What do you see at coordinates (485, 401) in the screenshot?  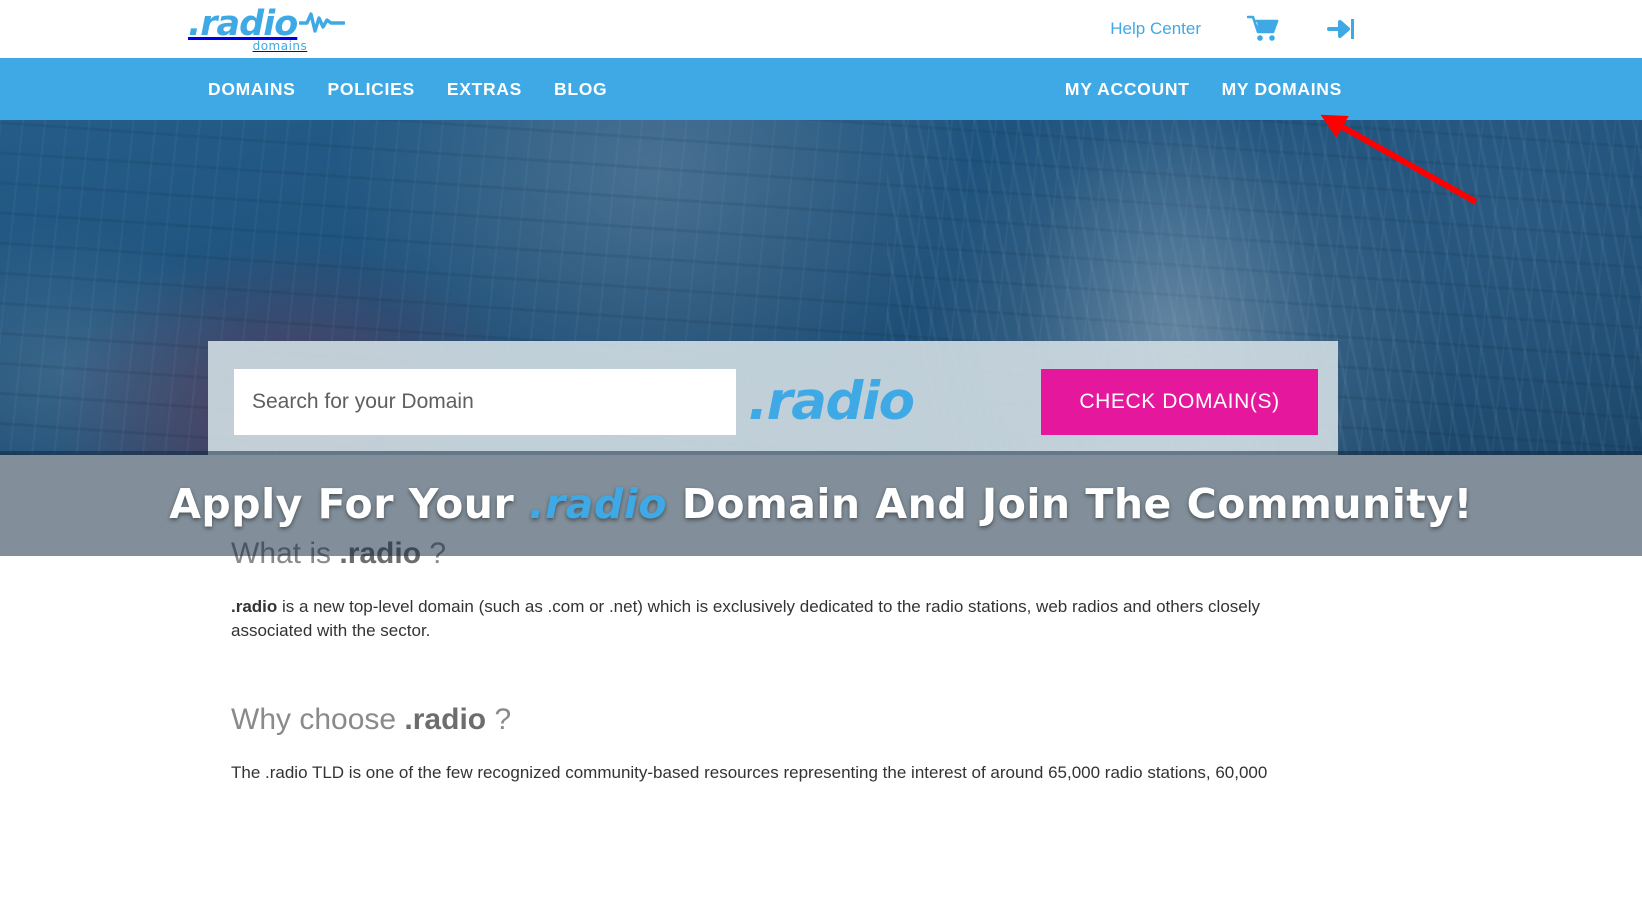 I see `search-input` at bounding box center [485, 401].